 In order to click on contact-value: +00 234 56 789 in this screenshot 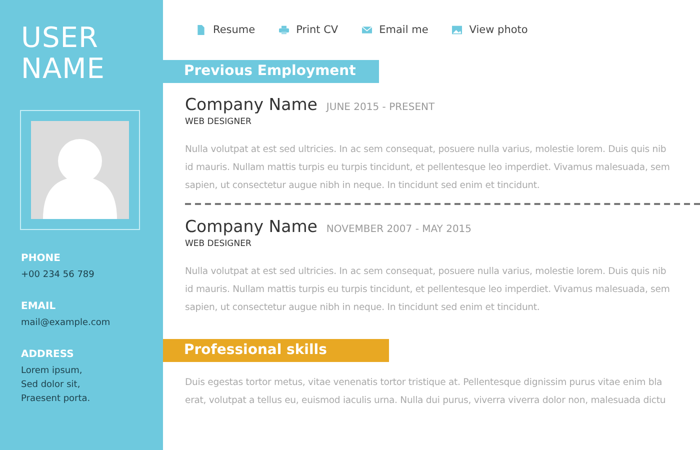, I will do `click(57, 275)`.